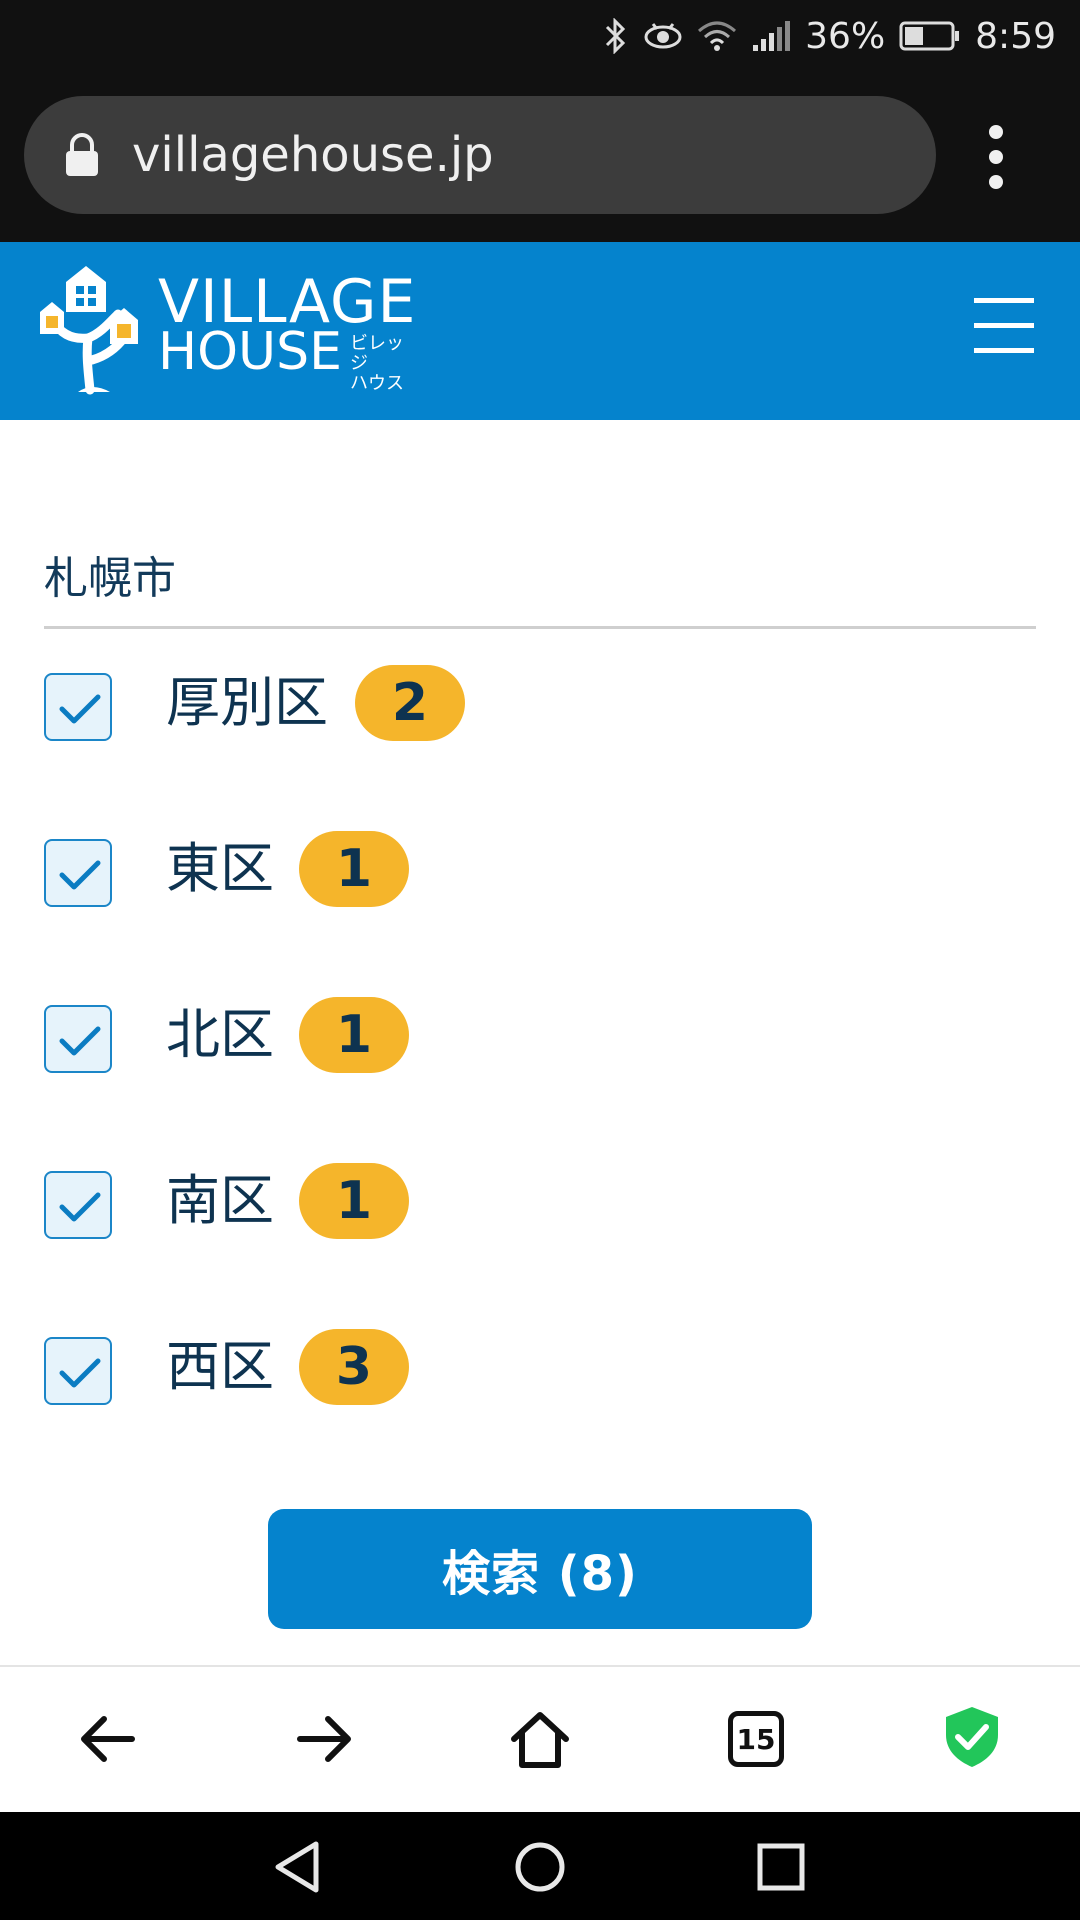  Describe the element at coordinates (247, 702) in the screenshot. I see `ward-label: 厚別区` at that location.